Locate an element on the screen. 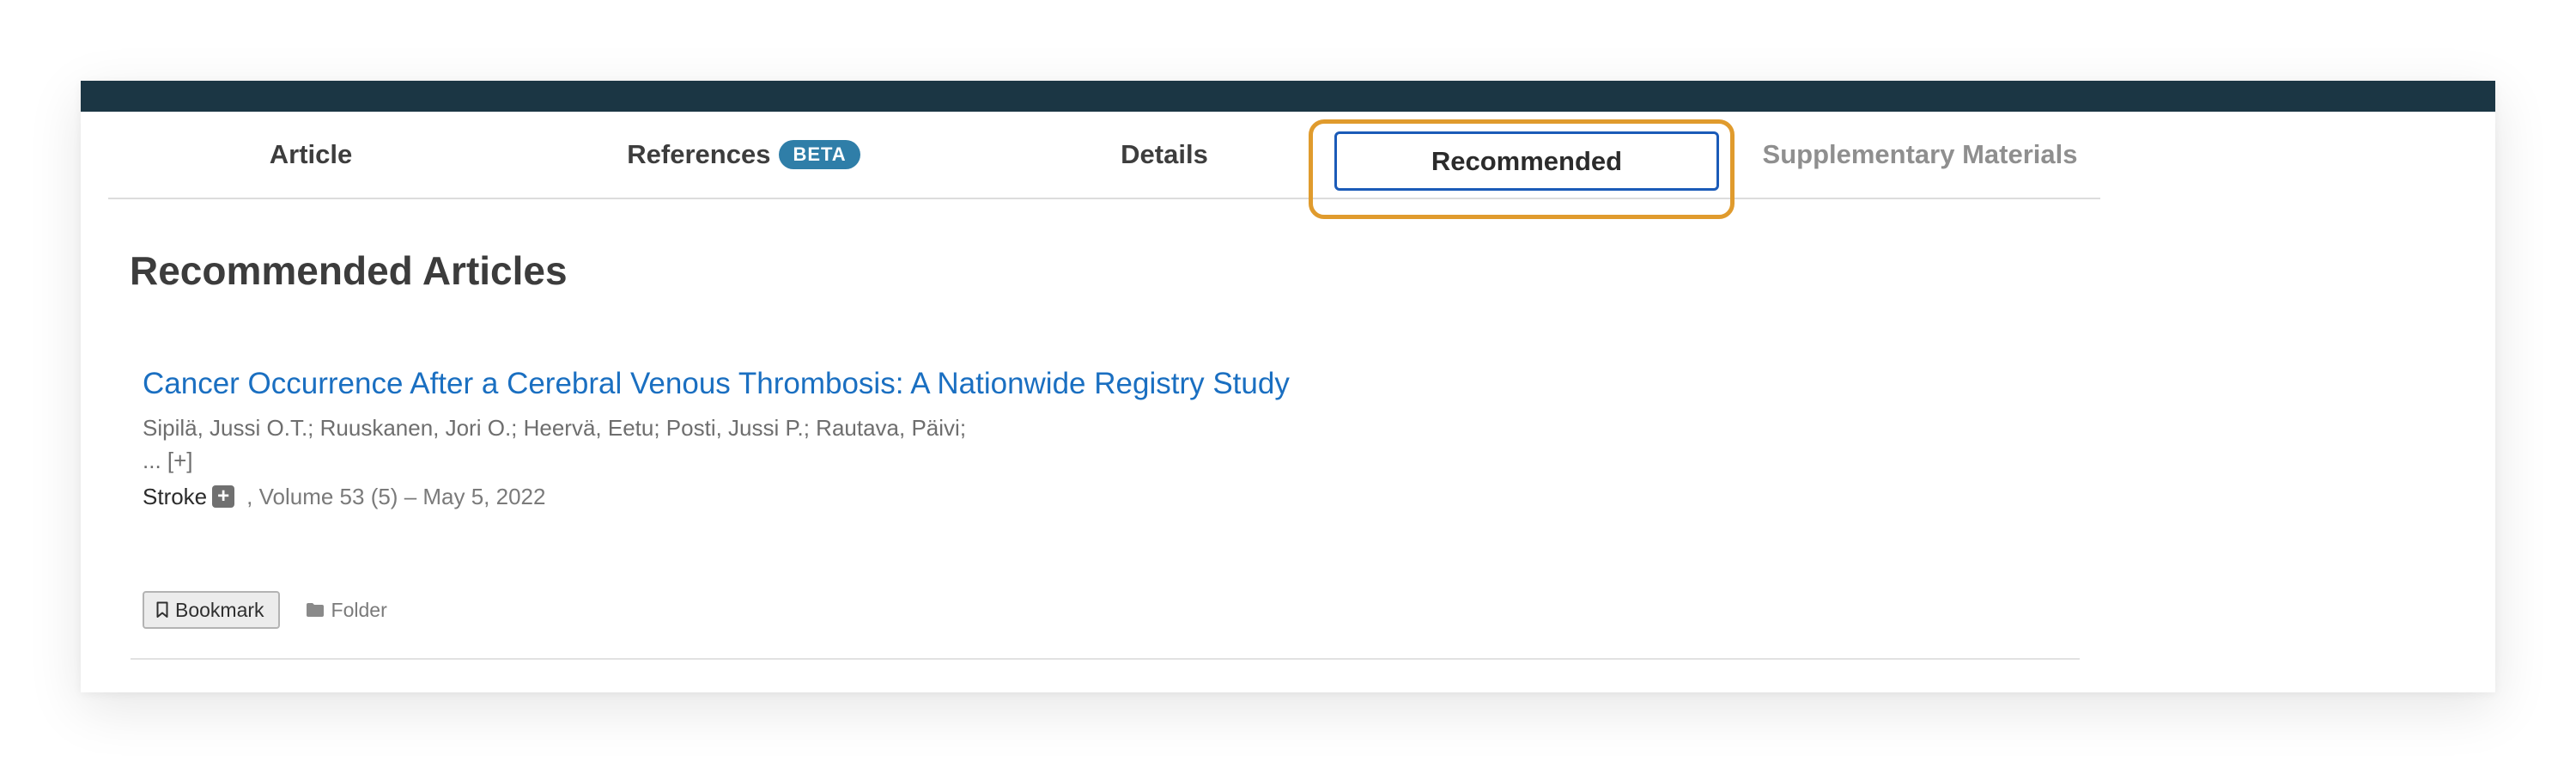 Image resolution: width=2576 pixels, height=774 pixels. section-title: Recommended Articles is located at coordinates (349, 271).